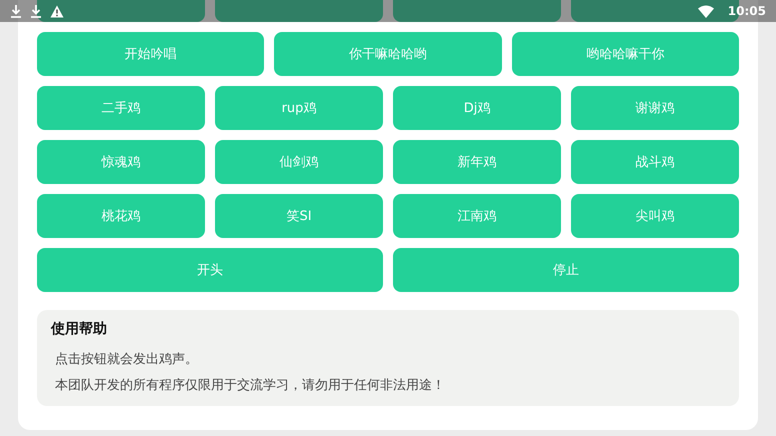  I want to click on wifi-icon, so click(706, 11).